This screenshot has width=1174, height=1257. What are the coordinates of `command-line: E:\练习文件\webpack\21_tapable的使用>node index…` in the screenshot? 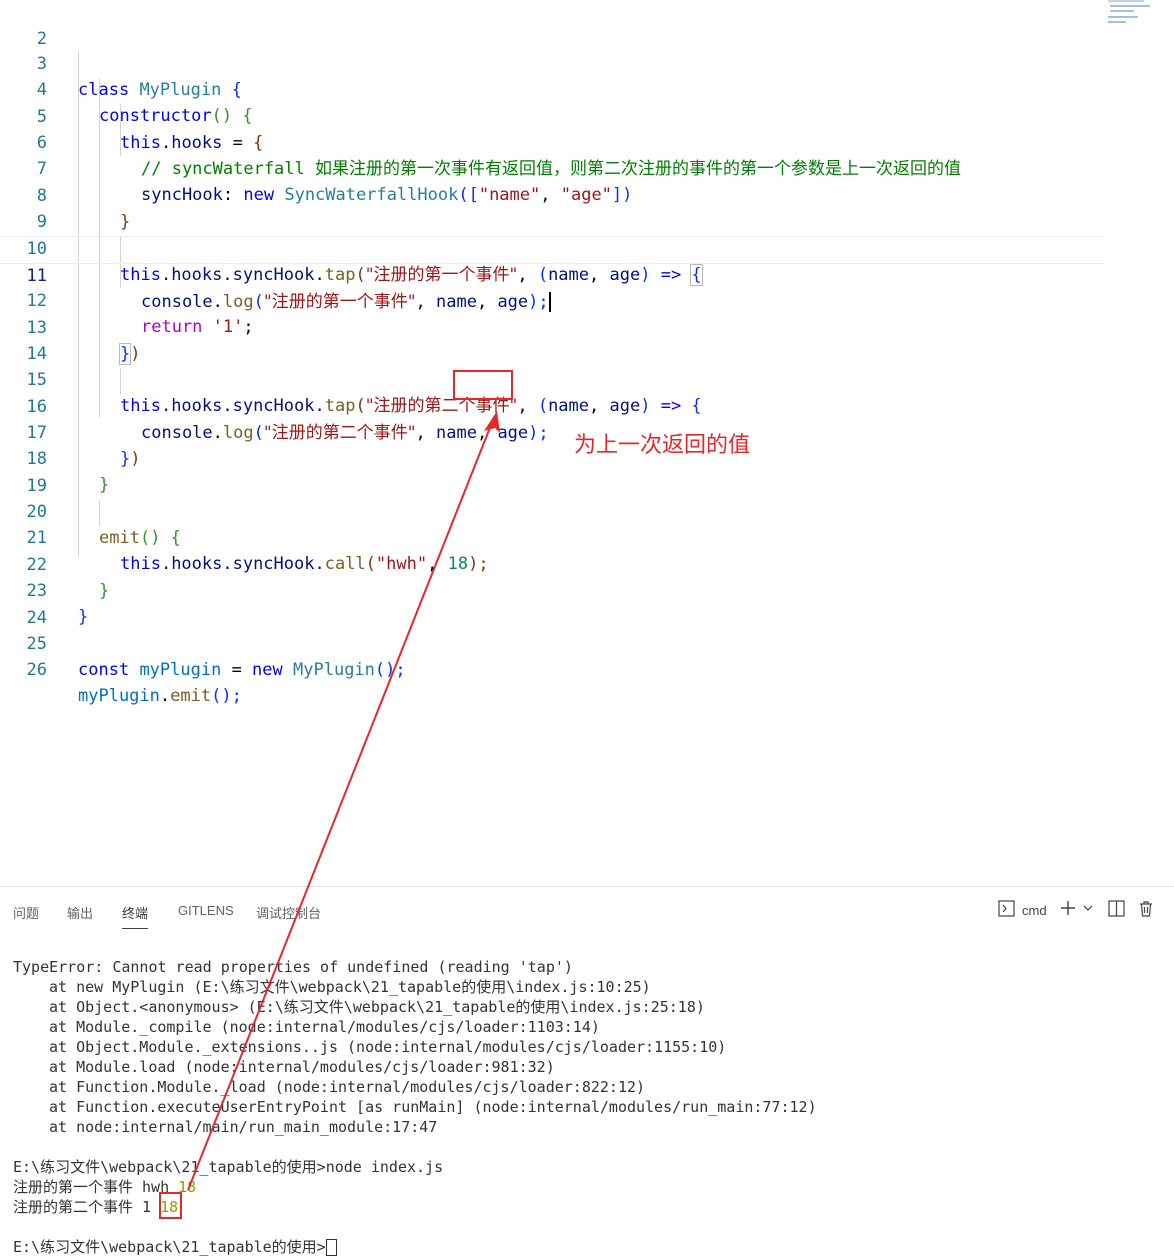 It's located at (228, 1167).